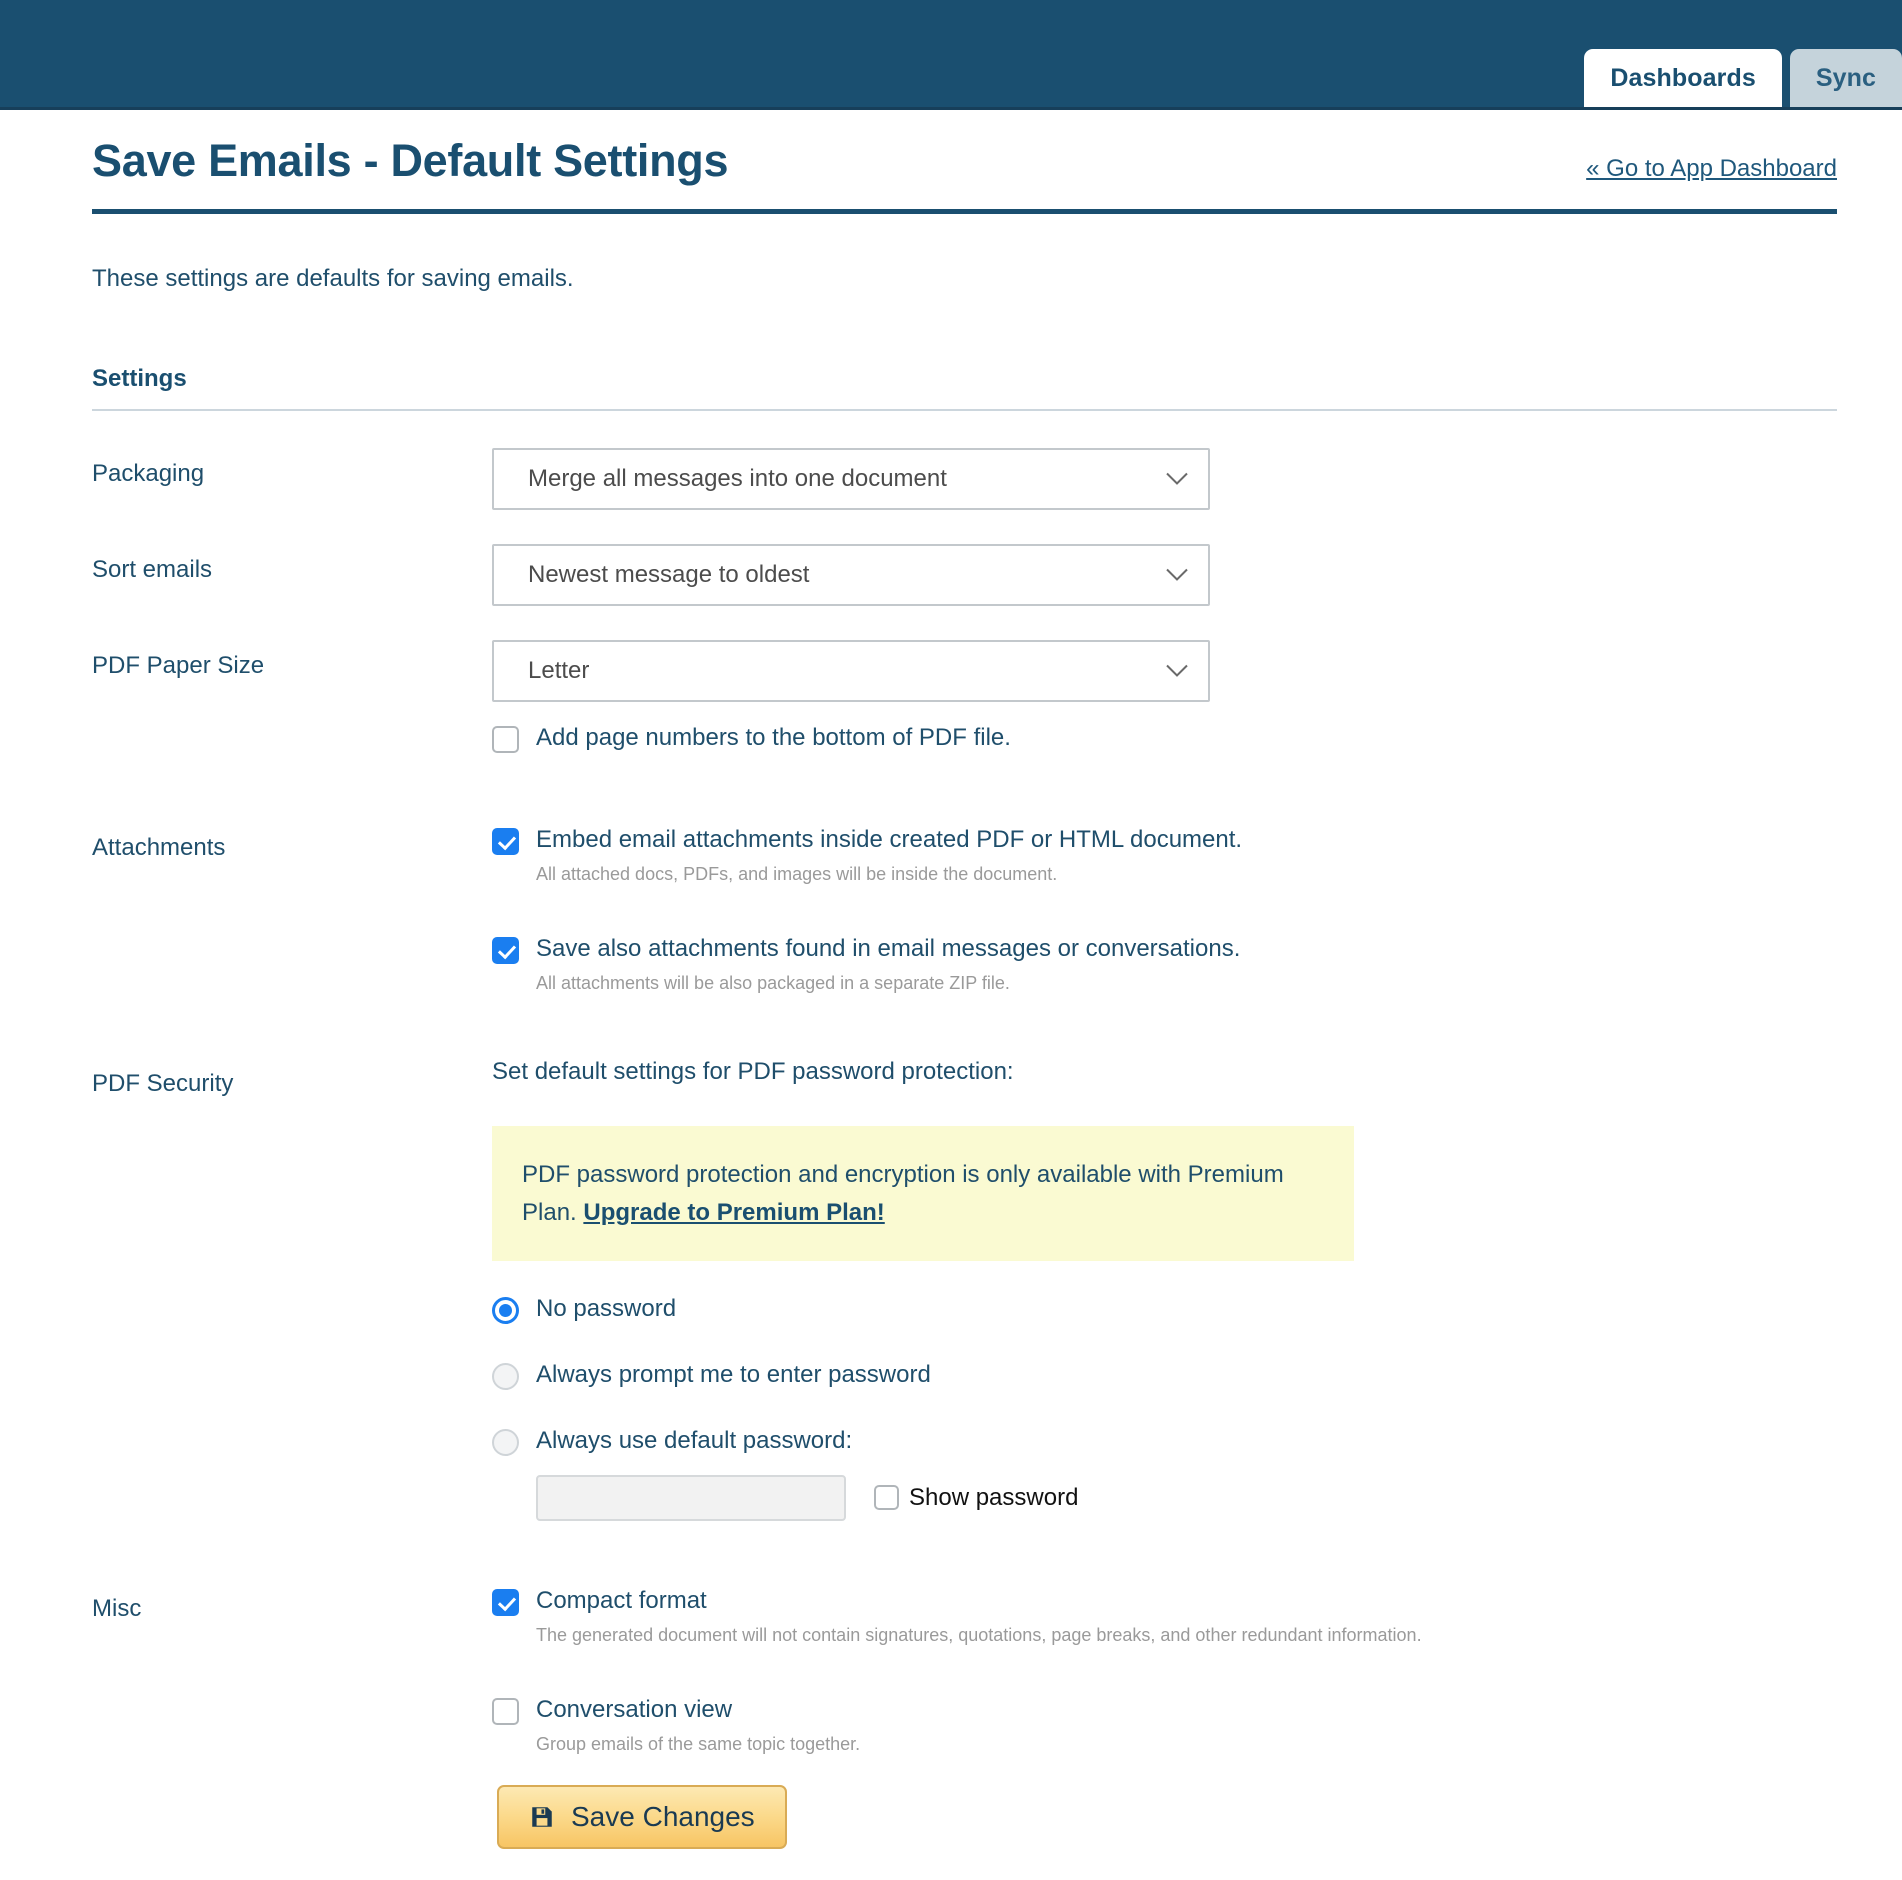 This screenshot has height=1880, width=1902. I want to click on tab-sync-label: Sync, so click(1845, 77).